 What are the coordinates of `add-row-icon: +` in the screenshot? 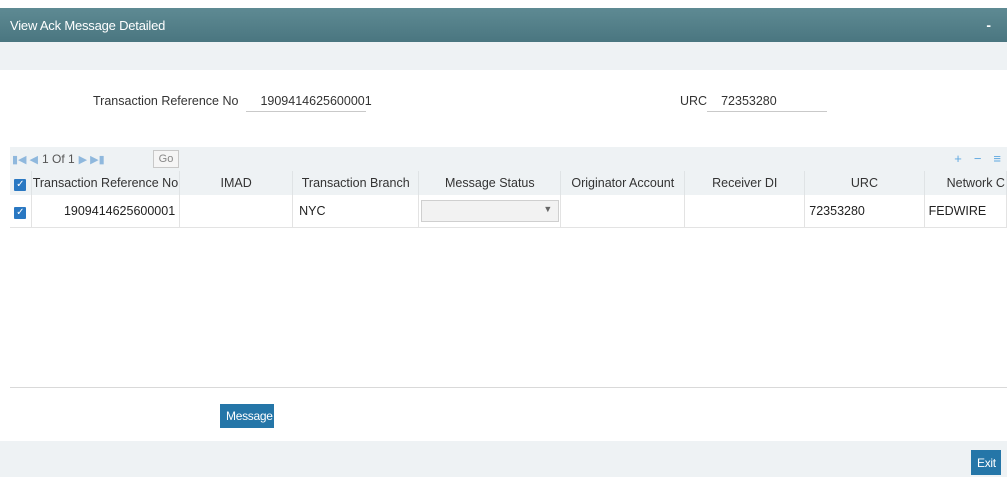 It's located at (958, 158).